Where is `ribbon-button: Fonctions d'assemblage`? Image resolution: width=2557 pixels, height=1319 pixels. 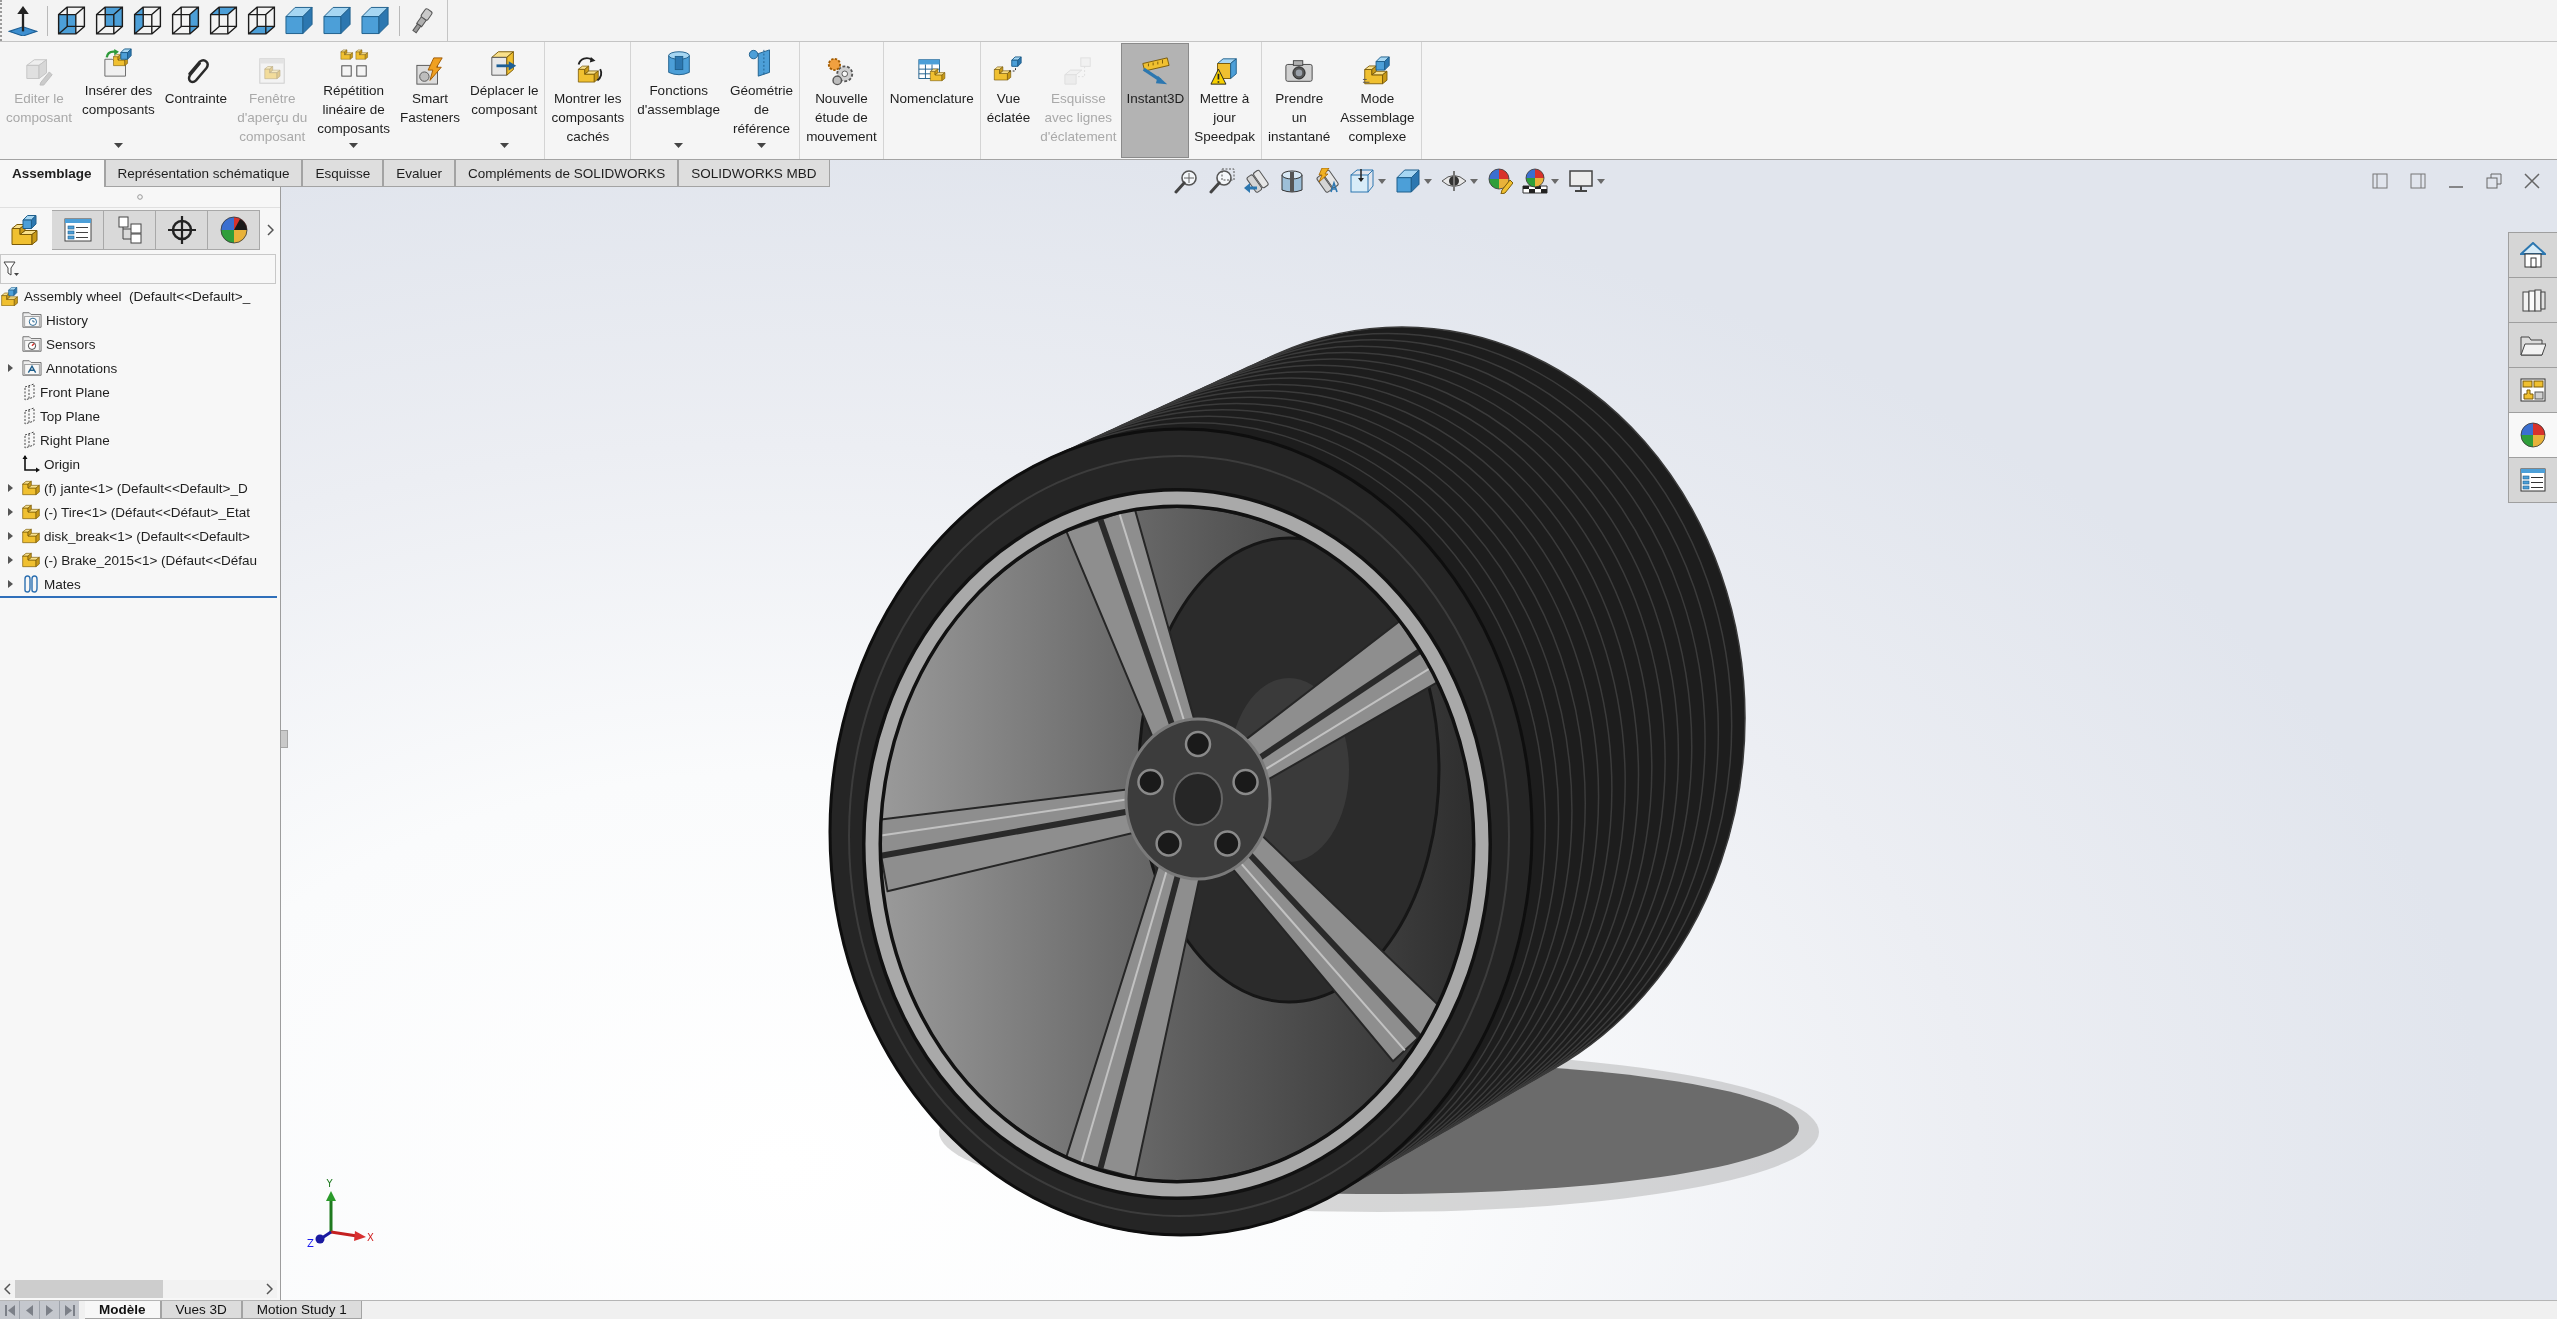
ribbon-button: Fonctions d'assemblage is located at coordinates (679, 100).